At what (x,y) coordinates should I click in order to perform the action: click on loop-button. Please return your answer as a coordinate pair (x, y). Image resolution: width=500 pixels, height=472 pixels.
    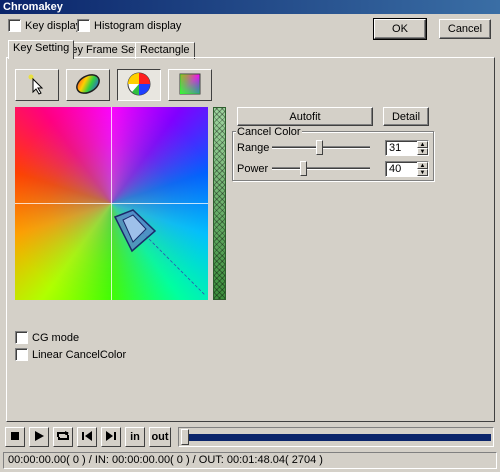
    Looking at the image, I should click on (63, 437).